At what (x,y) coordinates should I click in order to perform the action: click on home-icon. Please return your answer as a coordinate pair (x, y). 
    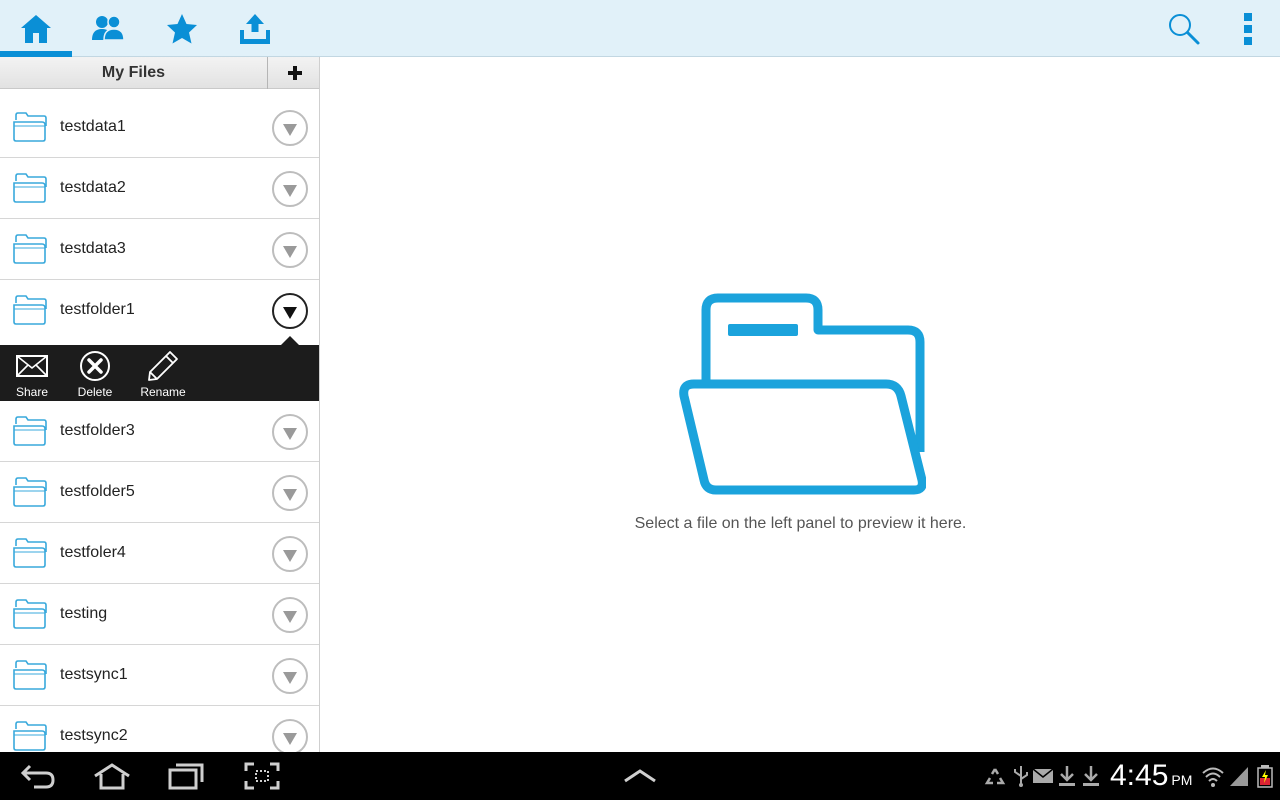
    Looking at the image, I should click on (36, 28).